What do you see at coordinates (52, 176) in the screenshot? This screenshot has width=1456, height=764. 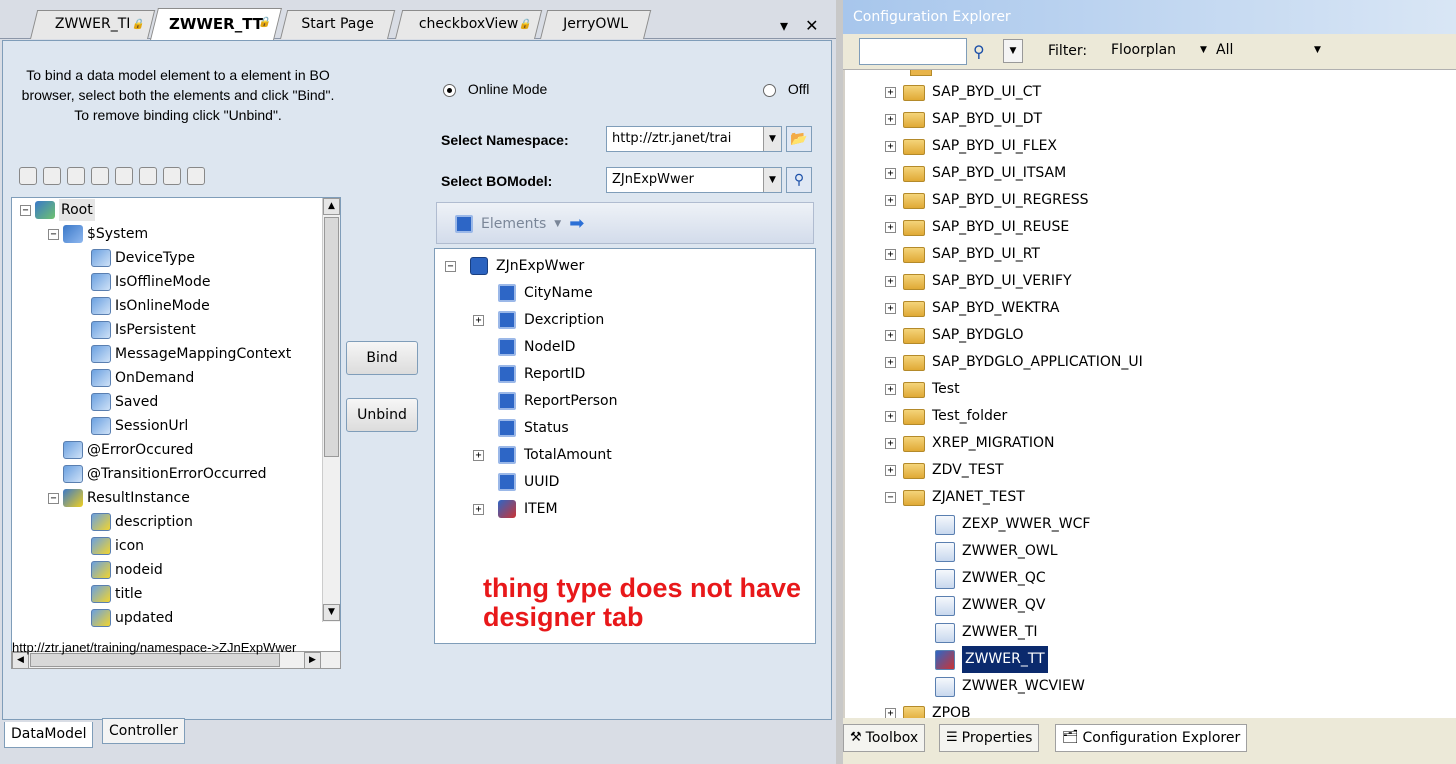 I see `delete-icon` at bounding box center [52, 176].